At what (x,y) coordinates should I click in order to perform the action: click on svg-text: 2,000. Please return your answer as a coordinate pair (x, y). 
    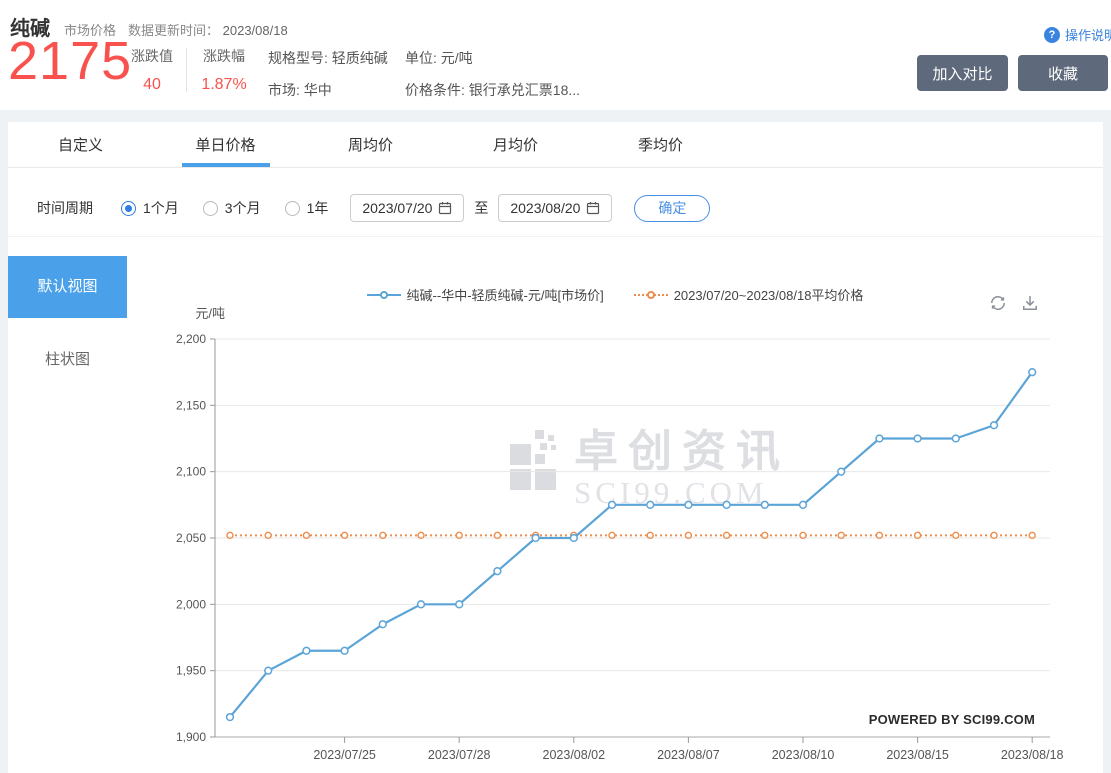
    Looking at the image, I should click on (191, 604).